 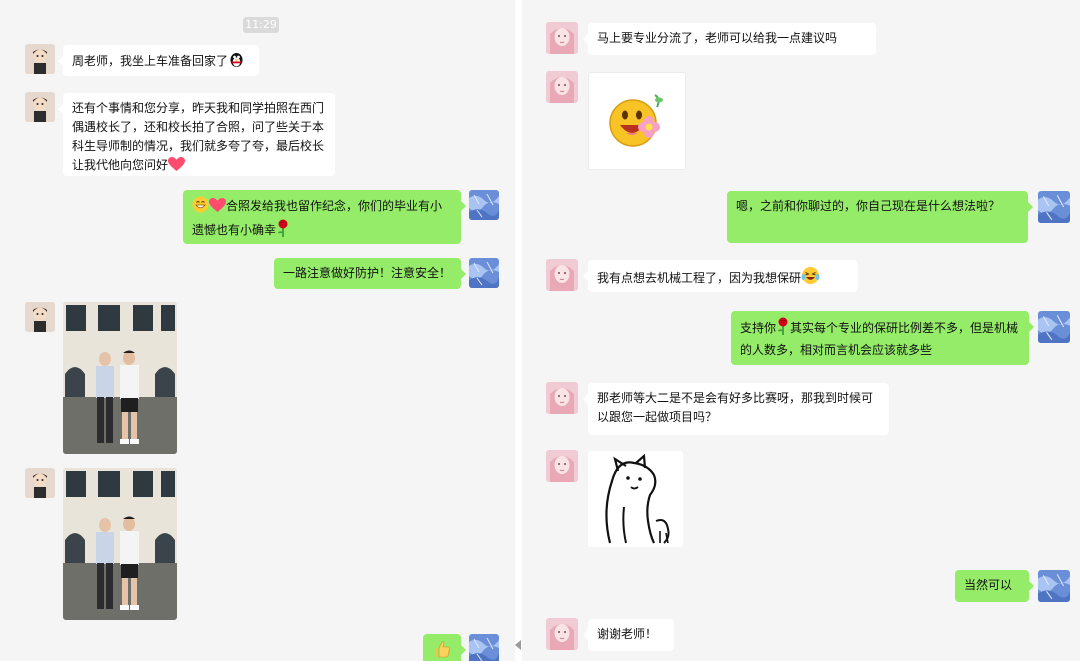 I want to click on thumbs-up-emoji, so click(x=442, y=650).